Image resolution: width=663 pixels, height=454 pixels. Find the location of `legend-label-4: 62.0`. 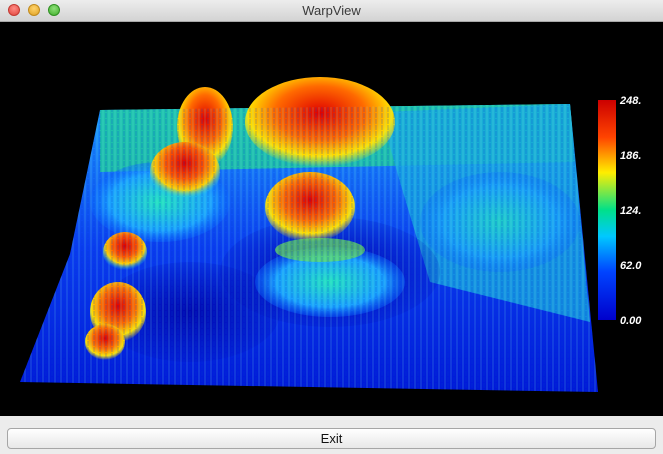

legend-label-4: 62.0 is located at coordinates (631, 266).